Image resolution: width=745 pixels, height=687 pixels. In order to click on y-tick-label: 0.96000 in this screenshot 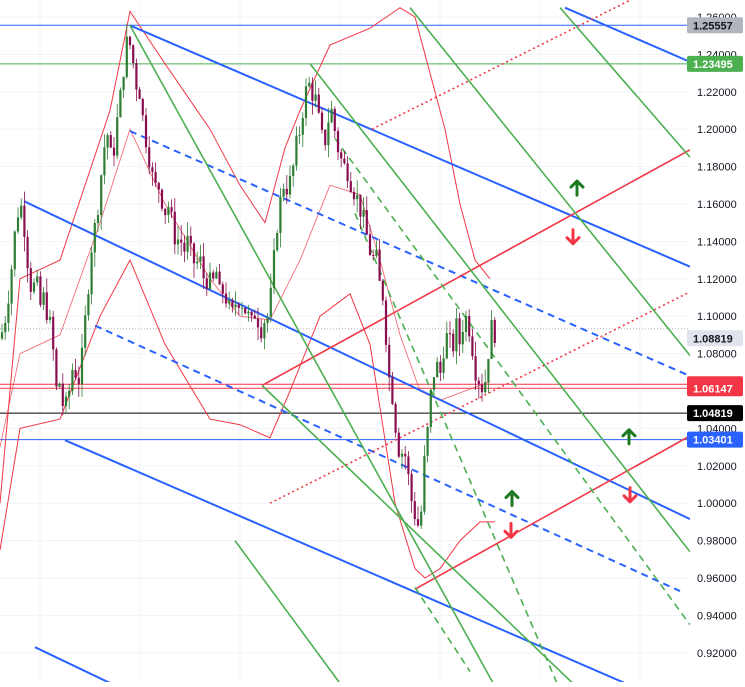, I will do `click(717, 579)`.